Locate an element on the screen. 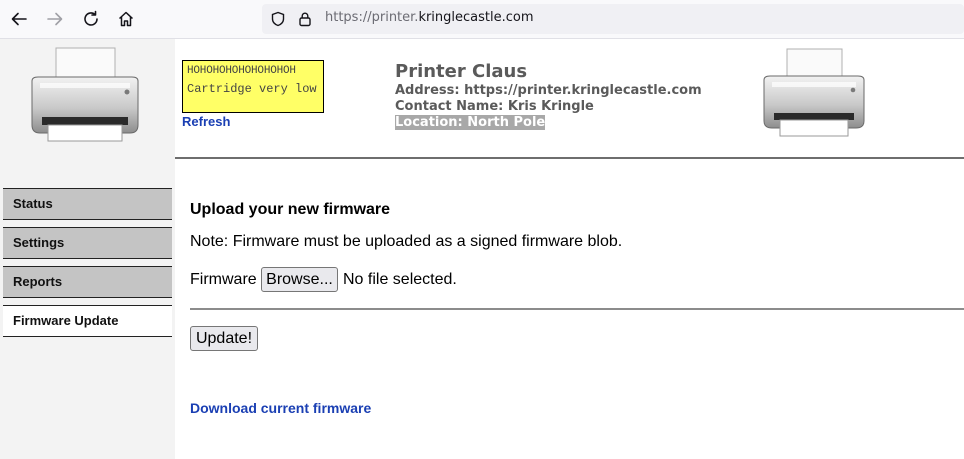  update-button: Update! is located at coordinates (224, 338).